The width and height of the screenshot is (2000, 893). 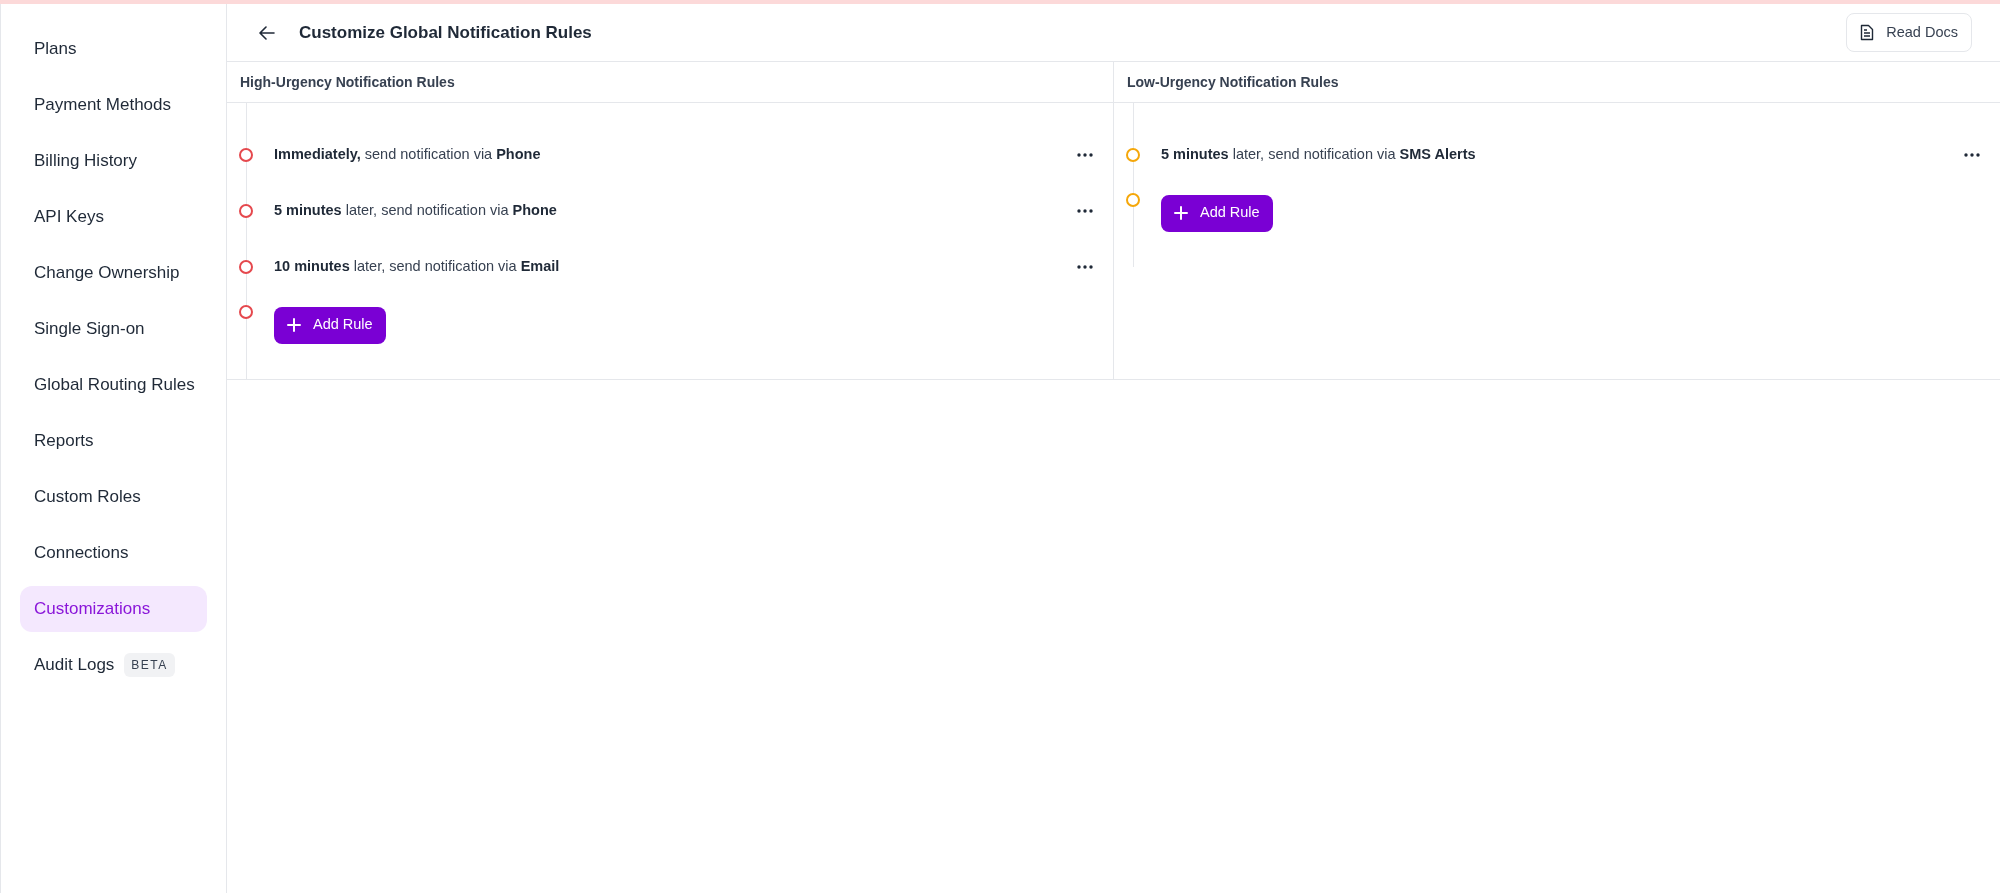 I want to click on sidebar-item: Plans, so click(x=113, y=49).